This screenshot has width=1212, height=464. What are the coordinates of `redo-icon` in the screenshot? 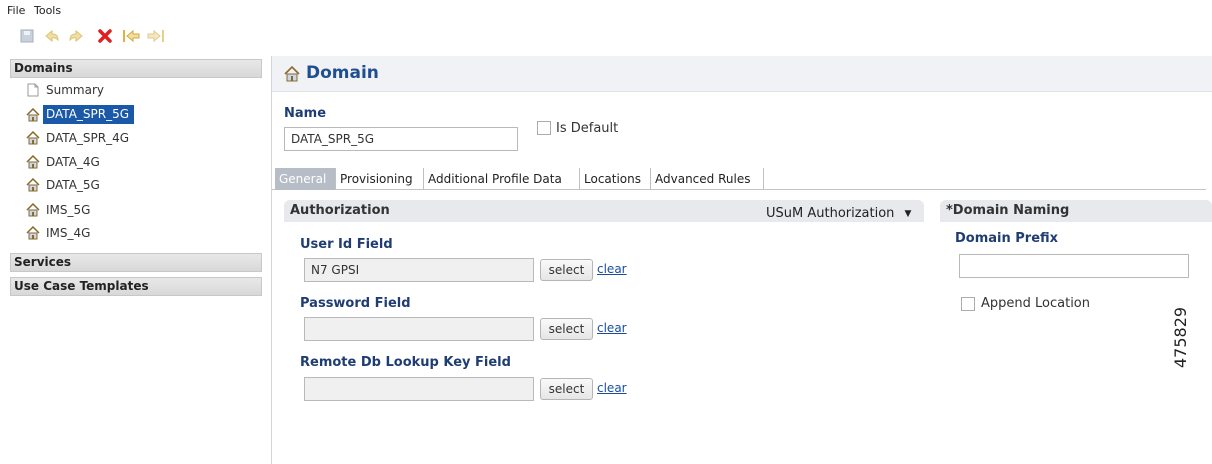 It's located at (76, 36).